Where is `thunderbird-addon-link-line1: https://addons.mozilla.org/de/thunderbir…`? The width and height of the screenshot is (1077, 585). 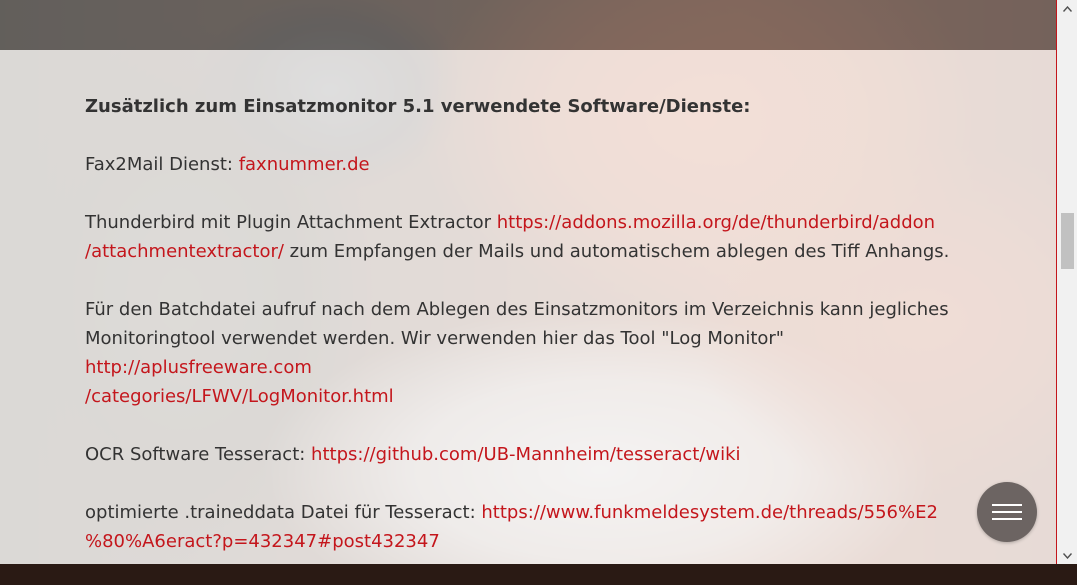 thunderbird-addon-link-line1: https://addons.mozilla.org/de/thunderbir… is located at coordinates (716, 222).